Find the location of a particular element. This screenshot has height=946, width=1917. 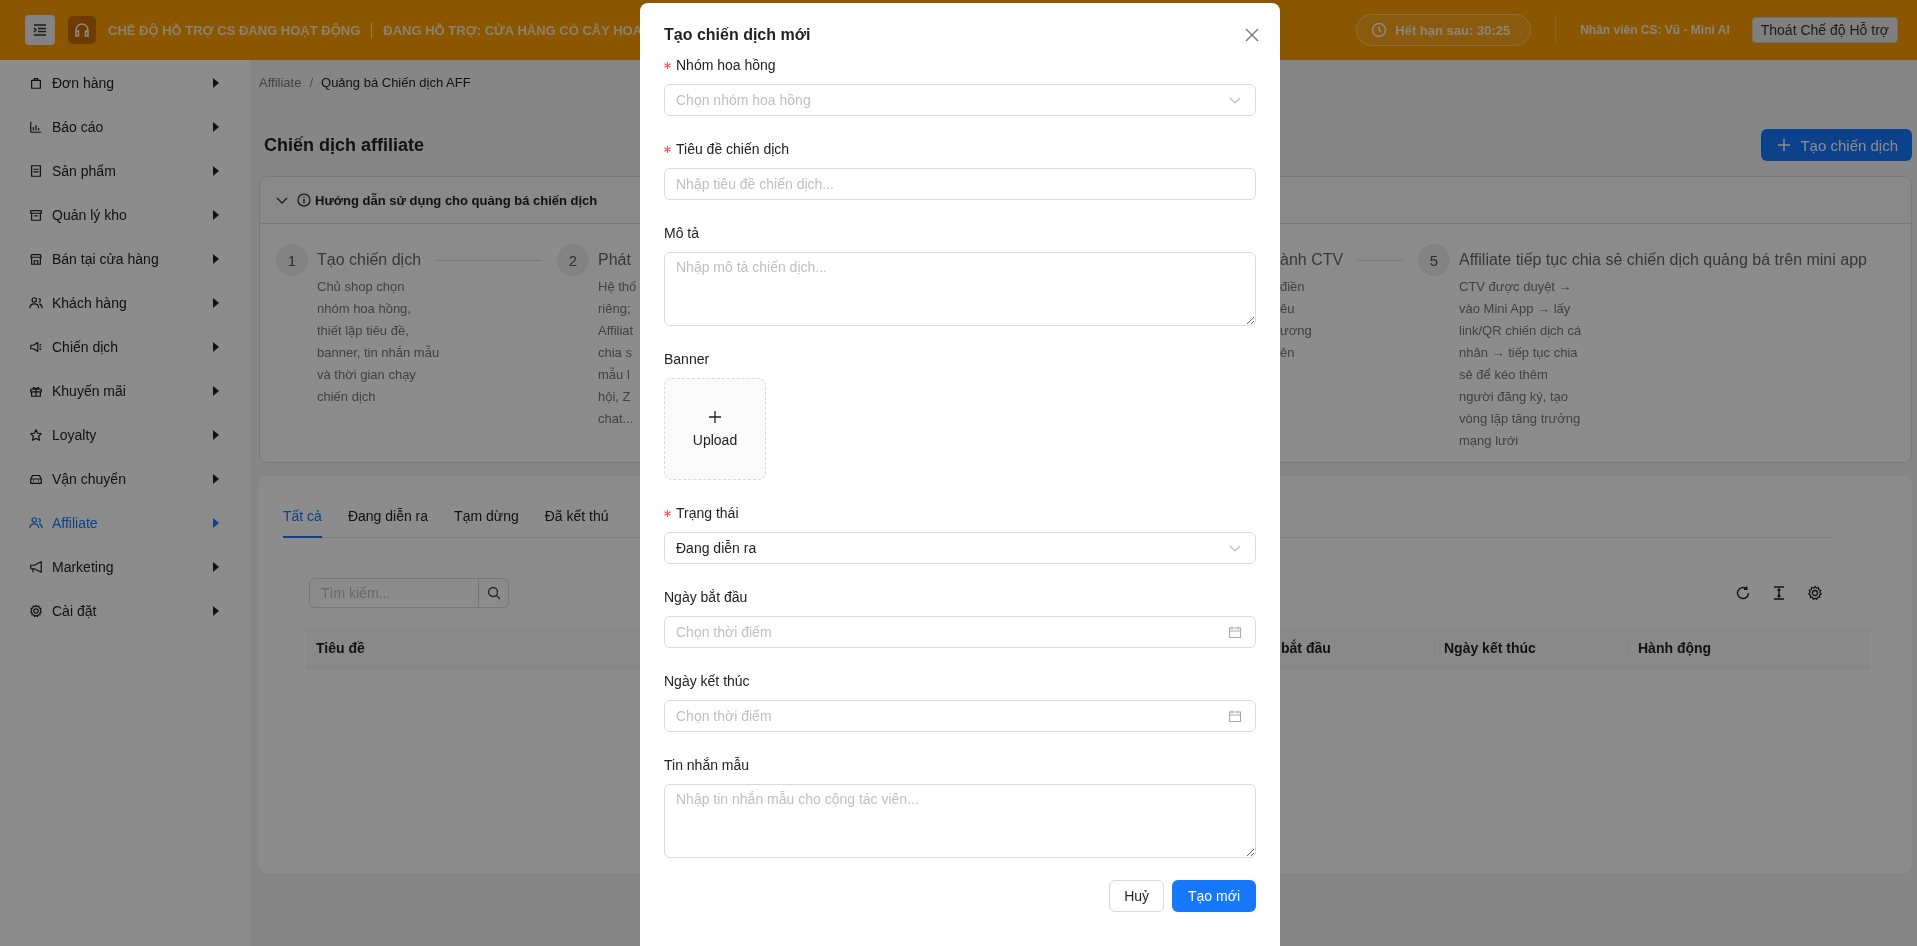

step-number: 5 is located at coordinates (1434, 260).